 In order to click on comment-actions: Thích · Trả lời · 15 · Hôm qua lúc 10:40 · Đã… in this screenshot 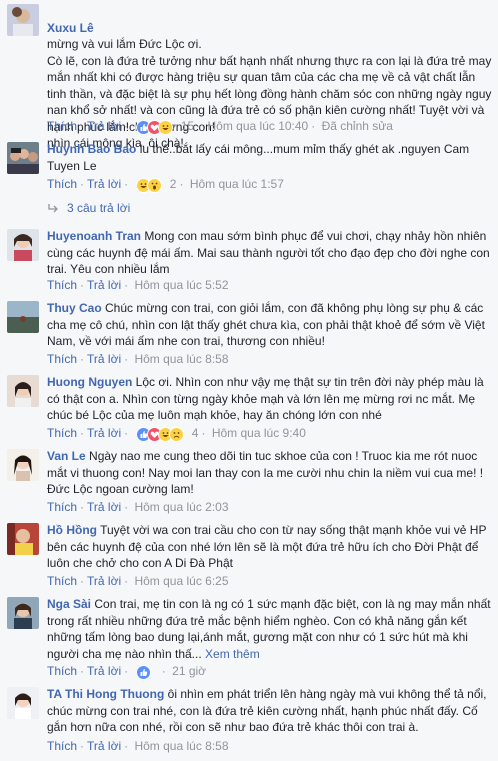, I will do `click(220, 126)`.